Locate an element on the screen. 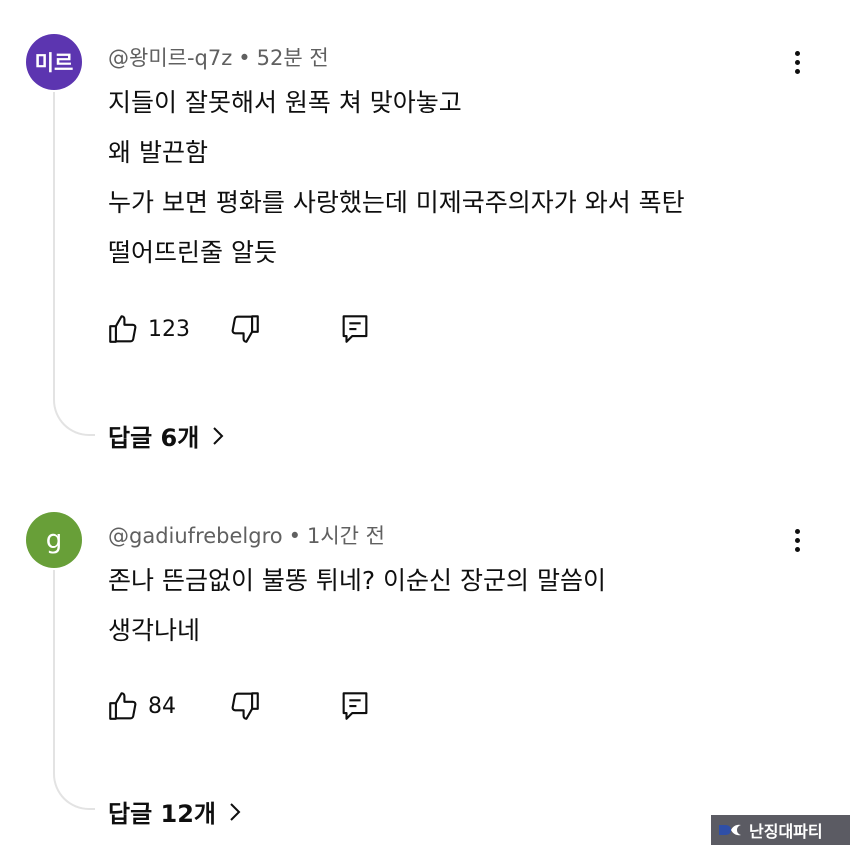 This screenshot has width=850, height=845. avatar: g is located at coordinates (54, 540).